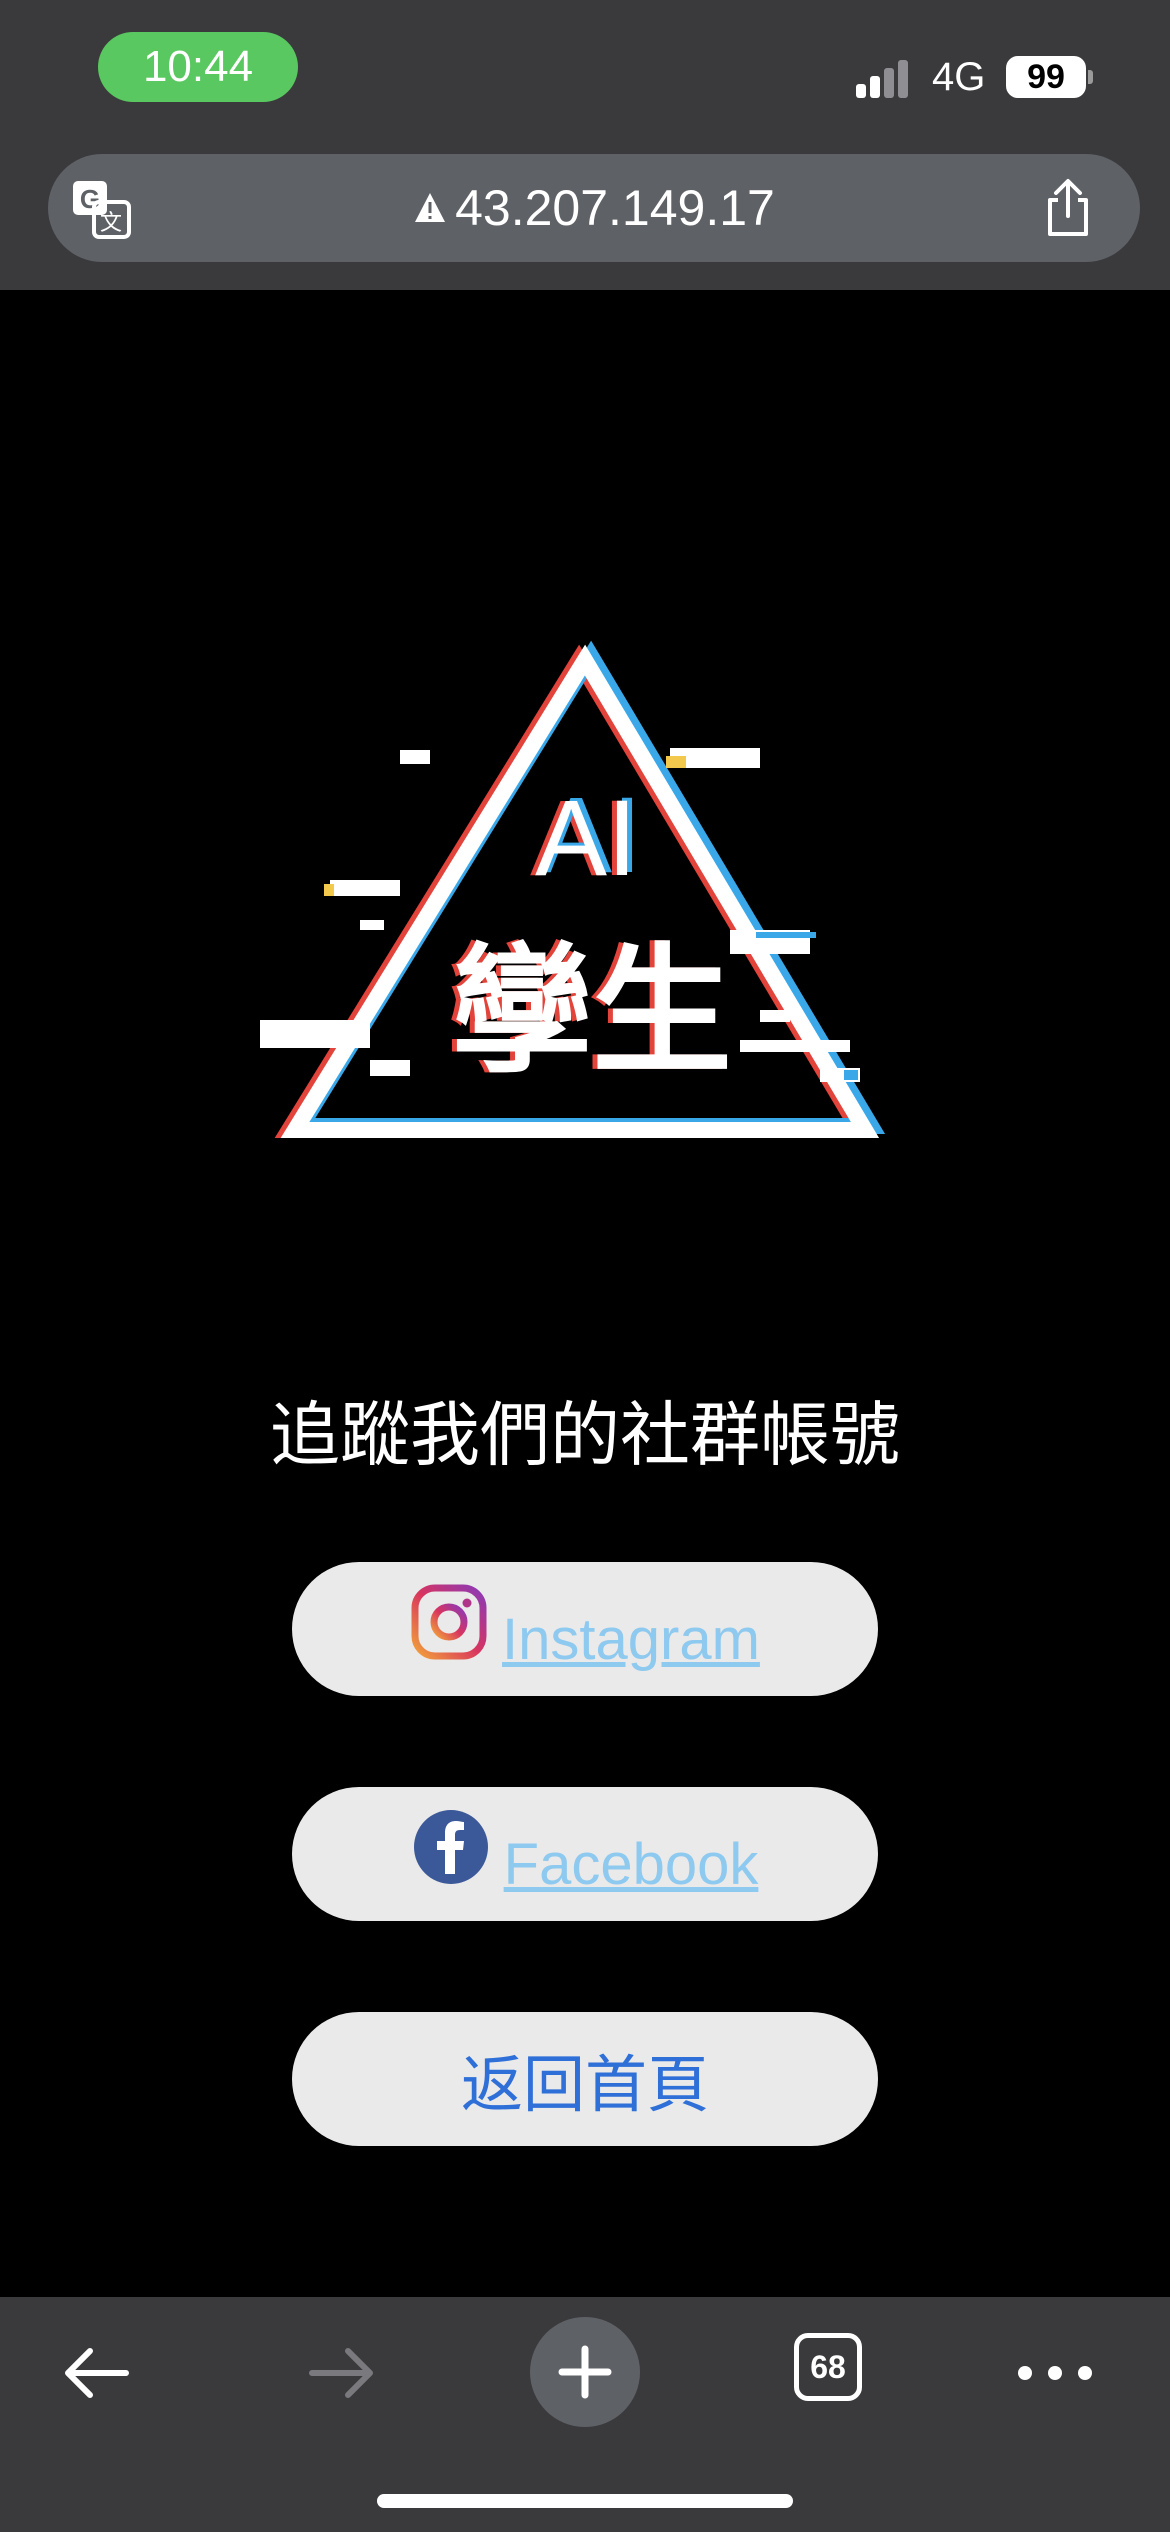 The image size is (1170, 2532). Describe the element at coordinates (1090, 77) in the screenshot. I see `battery-nub` at that location.